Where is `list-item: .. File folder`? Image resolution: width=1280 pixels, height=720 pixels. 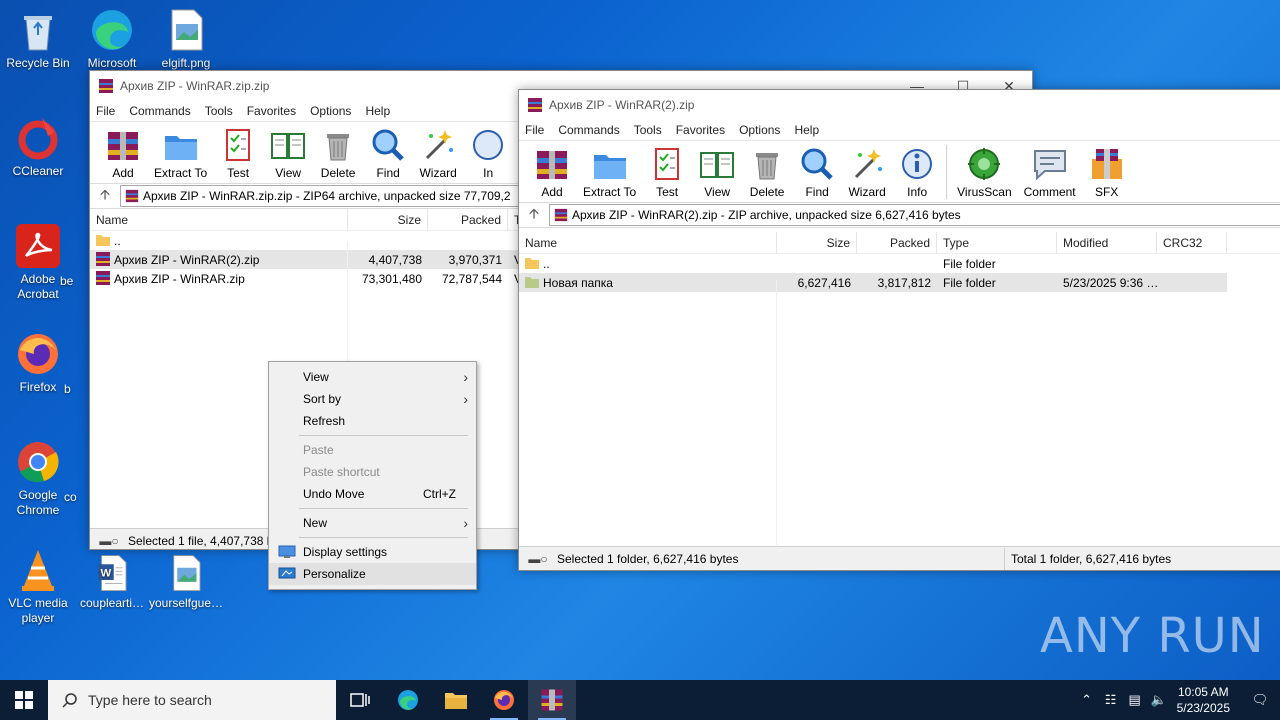 list-item: .. File folder is located at coordinates (899, 263).